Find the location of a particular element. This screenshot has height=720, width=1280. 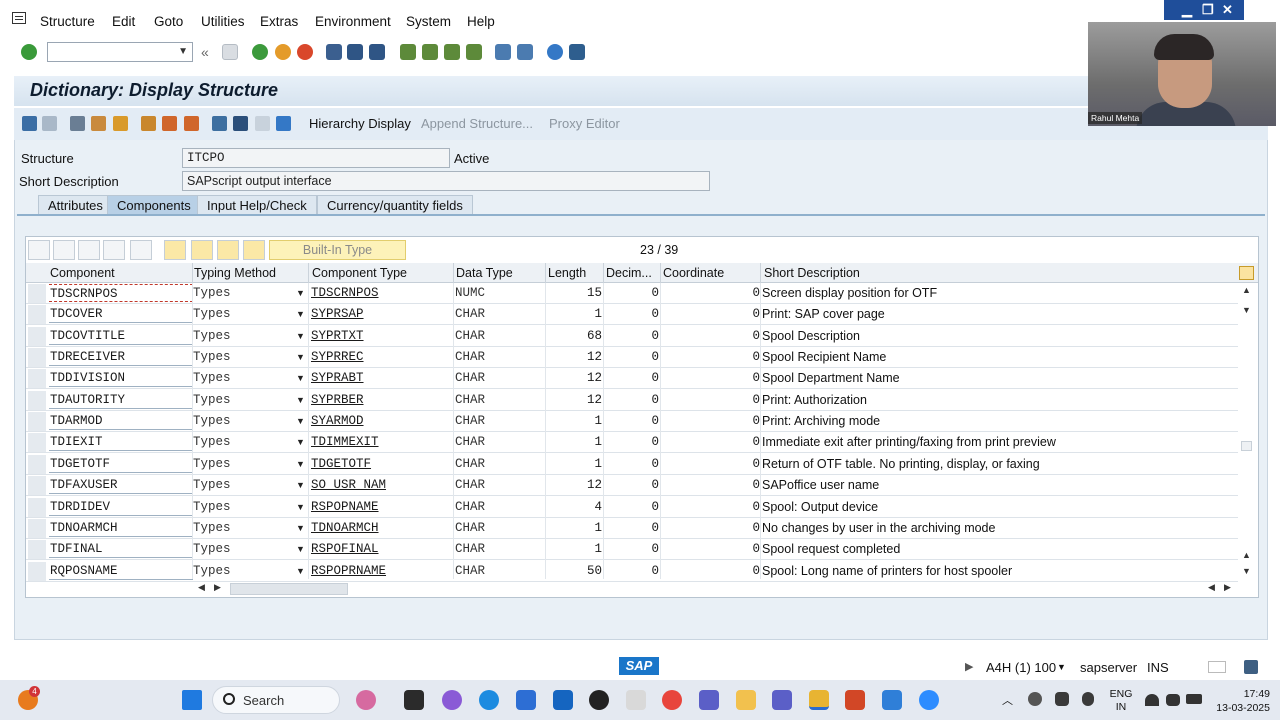

scroll-up-icon: ▲ is located at coordinates (1246, 555).